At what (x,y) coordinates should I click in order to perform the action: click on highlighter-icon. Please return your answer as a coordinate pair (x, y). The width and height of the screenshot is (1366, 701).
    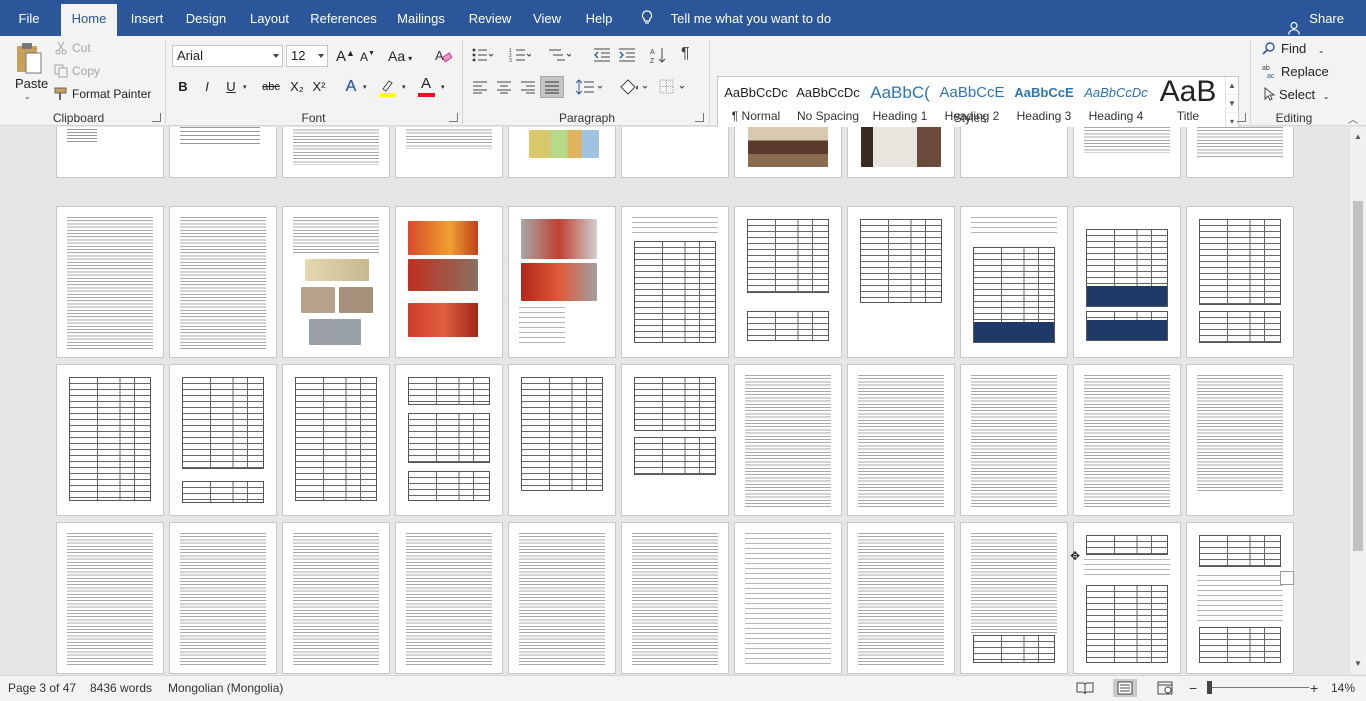
    Looking at the image, I should click on (388, 89).